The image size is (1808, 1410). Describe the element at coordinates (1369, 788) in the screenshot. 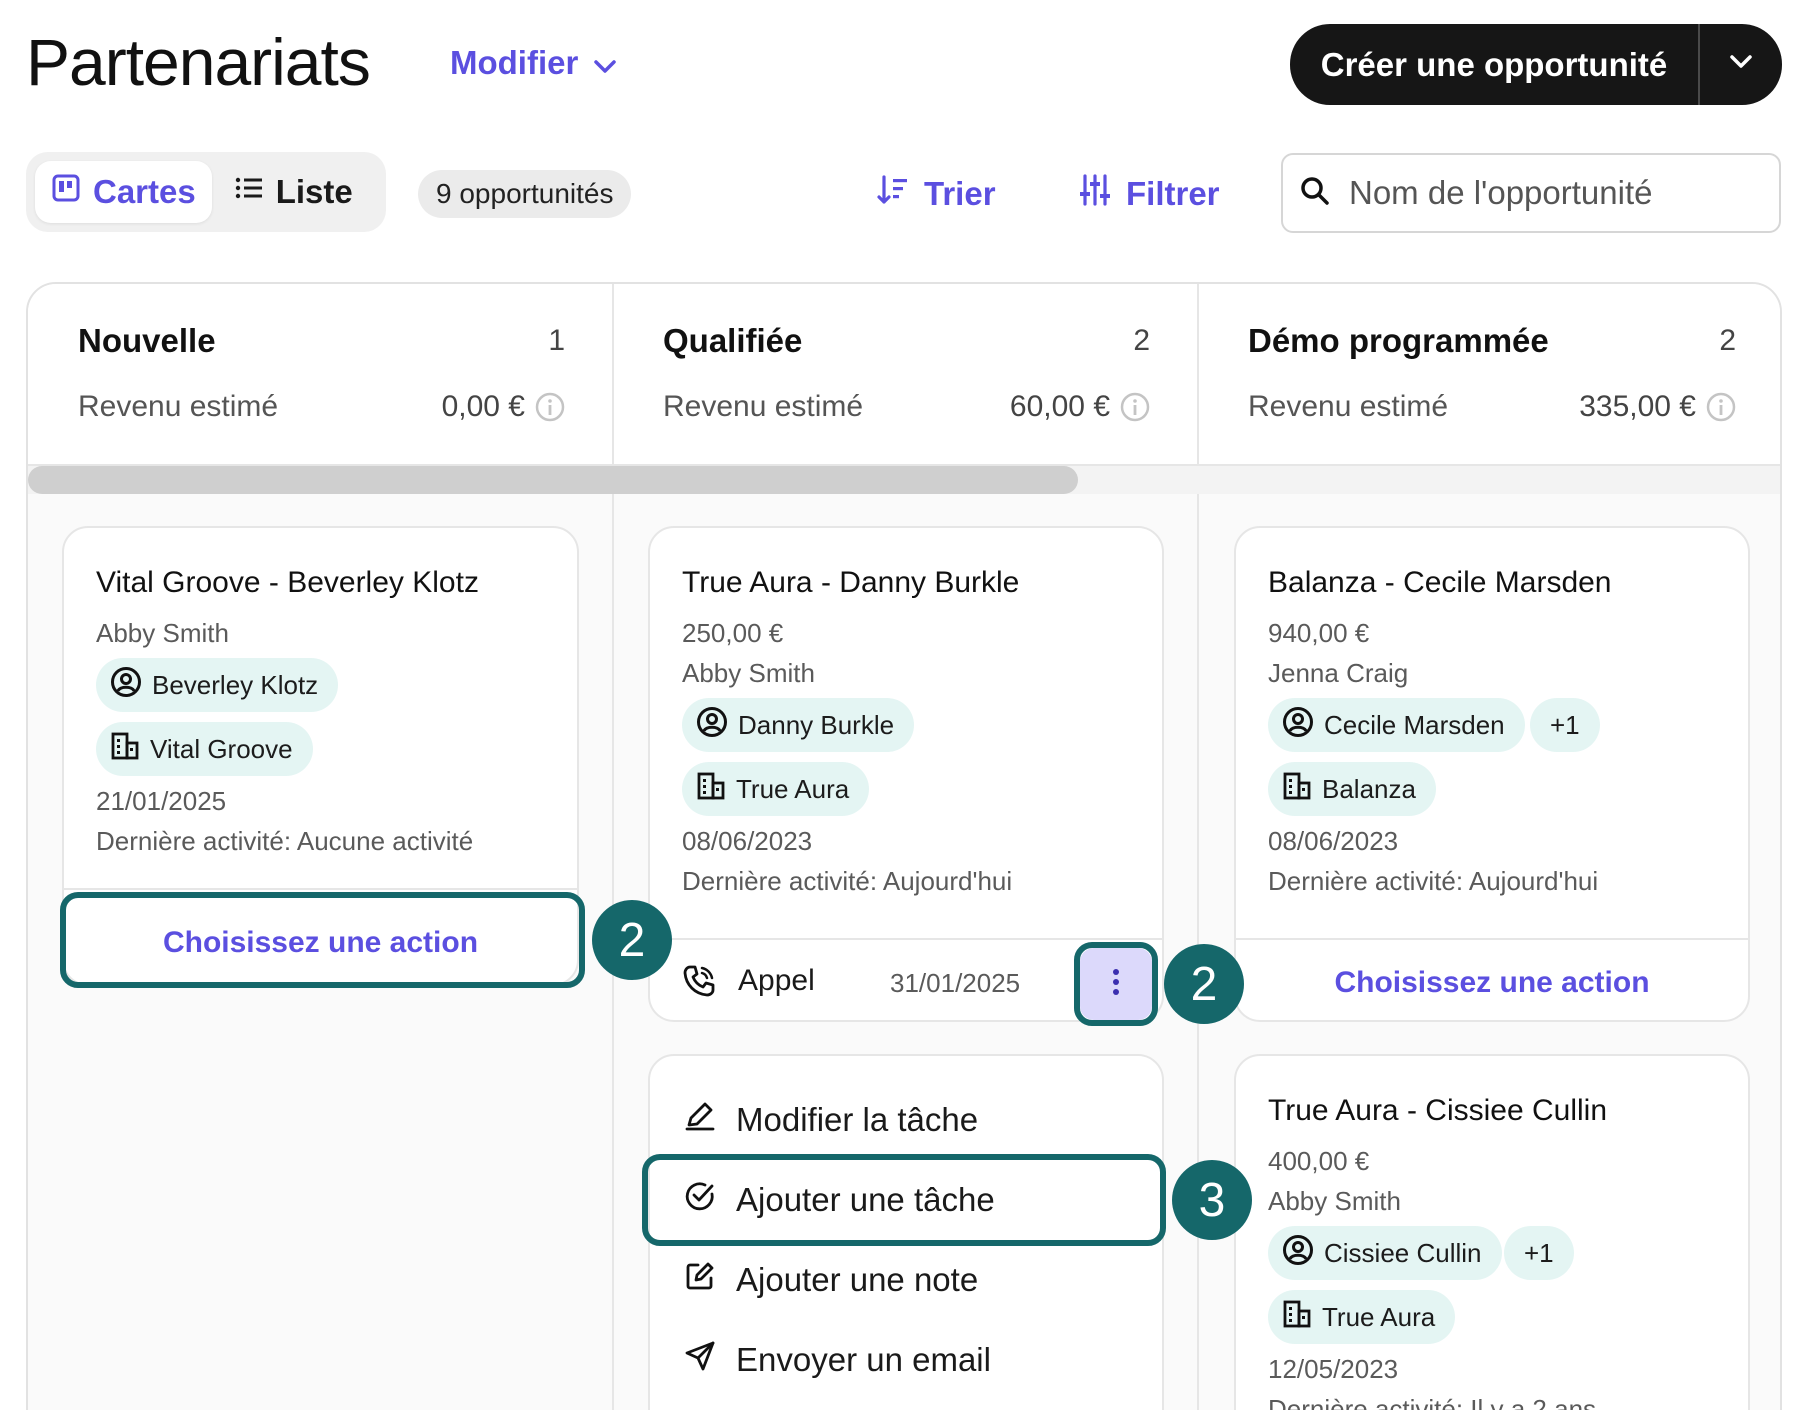

I see `company-name: Balanza` at that location.